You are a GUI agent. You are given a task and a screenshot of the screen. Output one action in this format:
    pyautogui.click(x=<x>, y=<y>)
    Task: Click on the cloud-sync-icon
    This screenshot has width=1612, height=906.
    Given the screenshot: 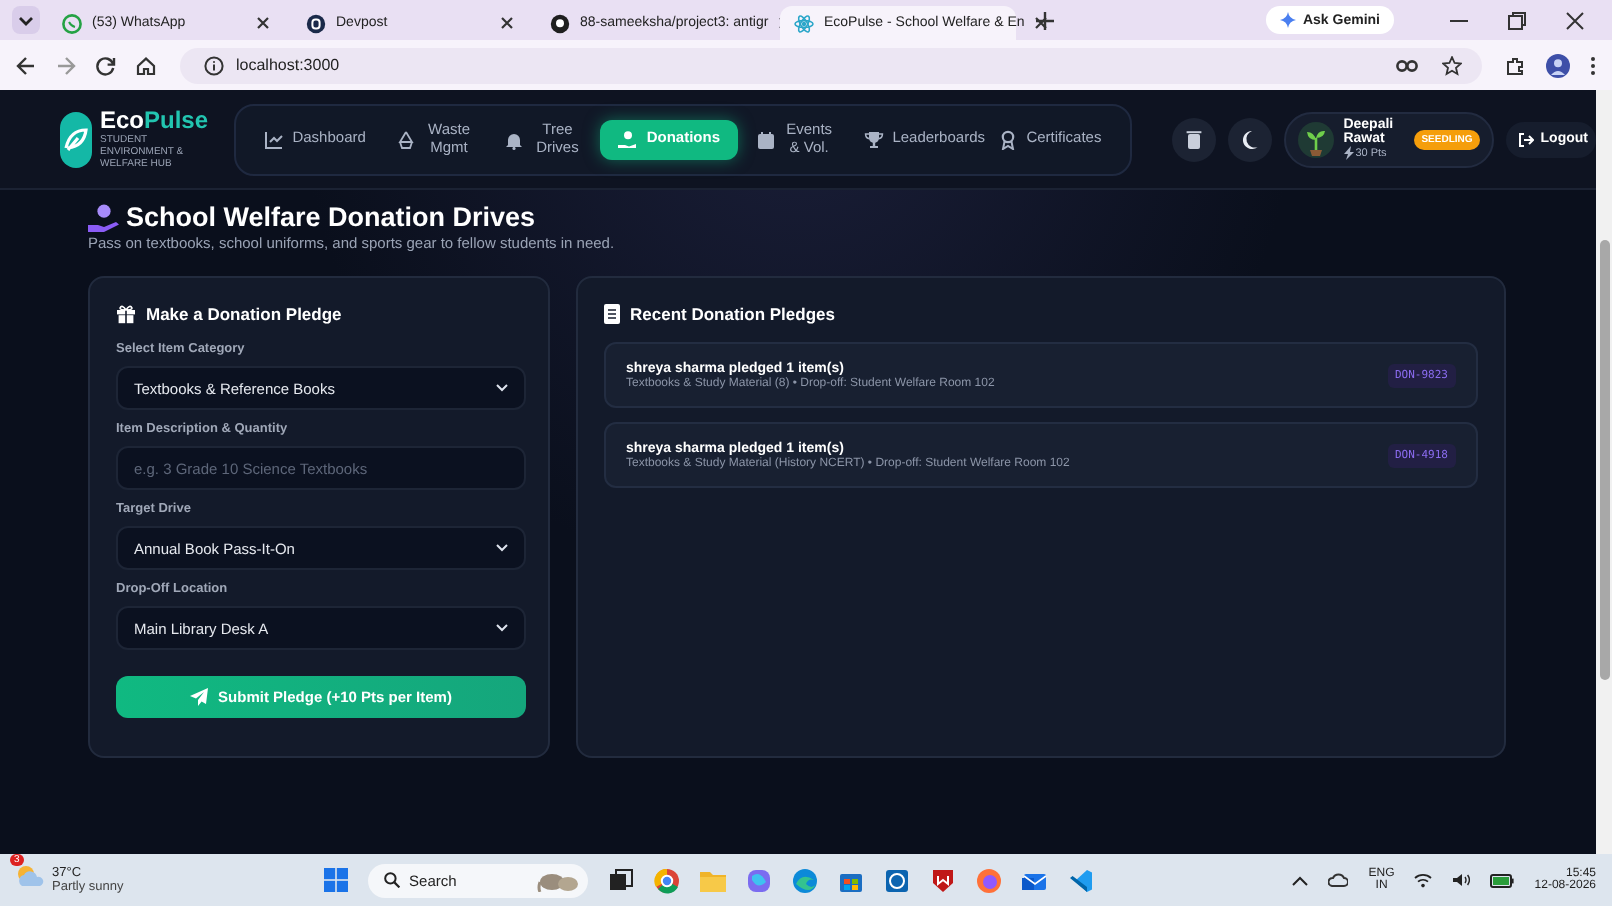 What is the action you would take?
    pyautogui.click(x=1338, y=880)
    